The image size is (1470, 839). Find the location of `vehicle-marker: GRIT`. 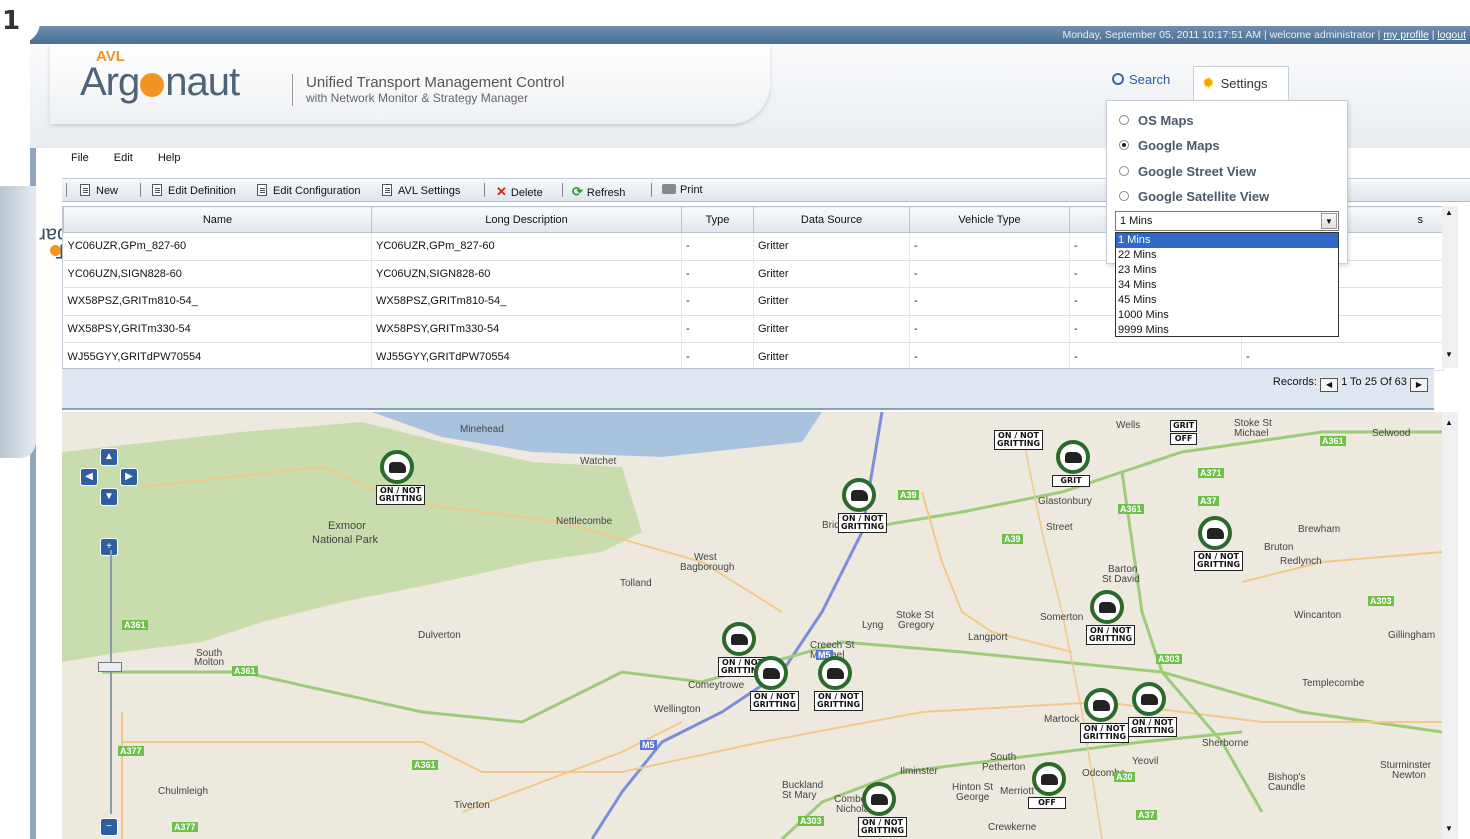

vehicle-marker: GRIT is located at coordinates (1071, 463).